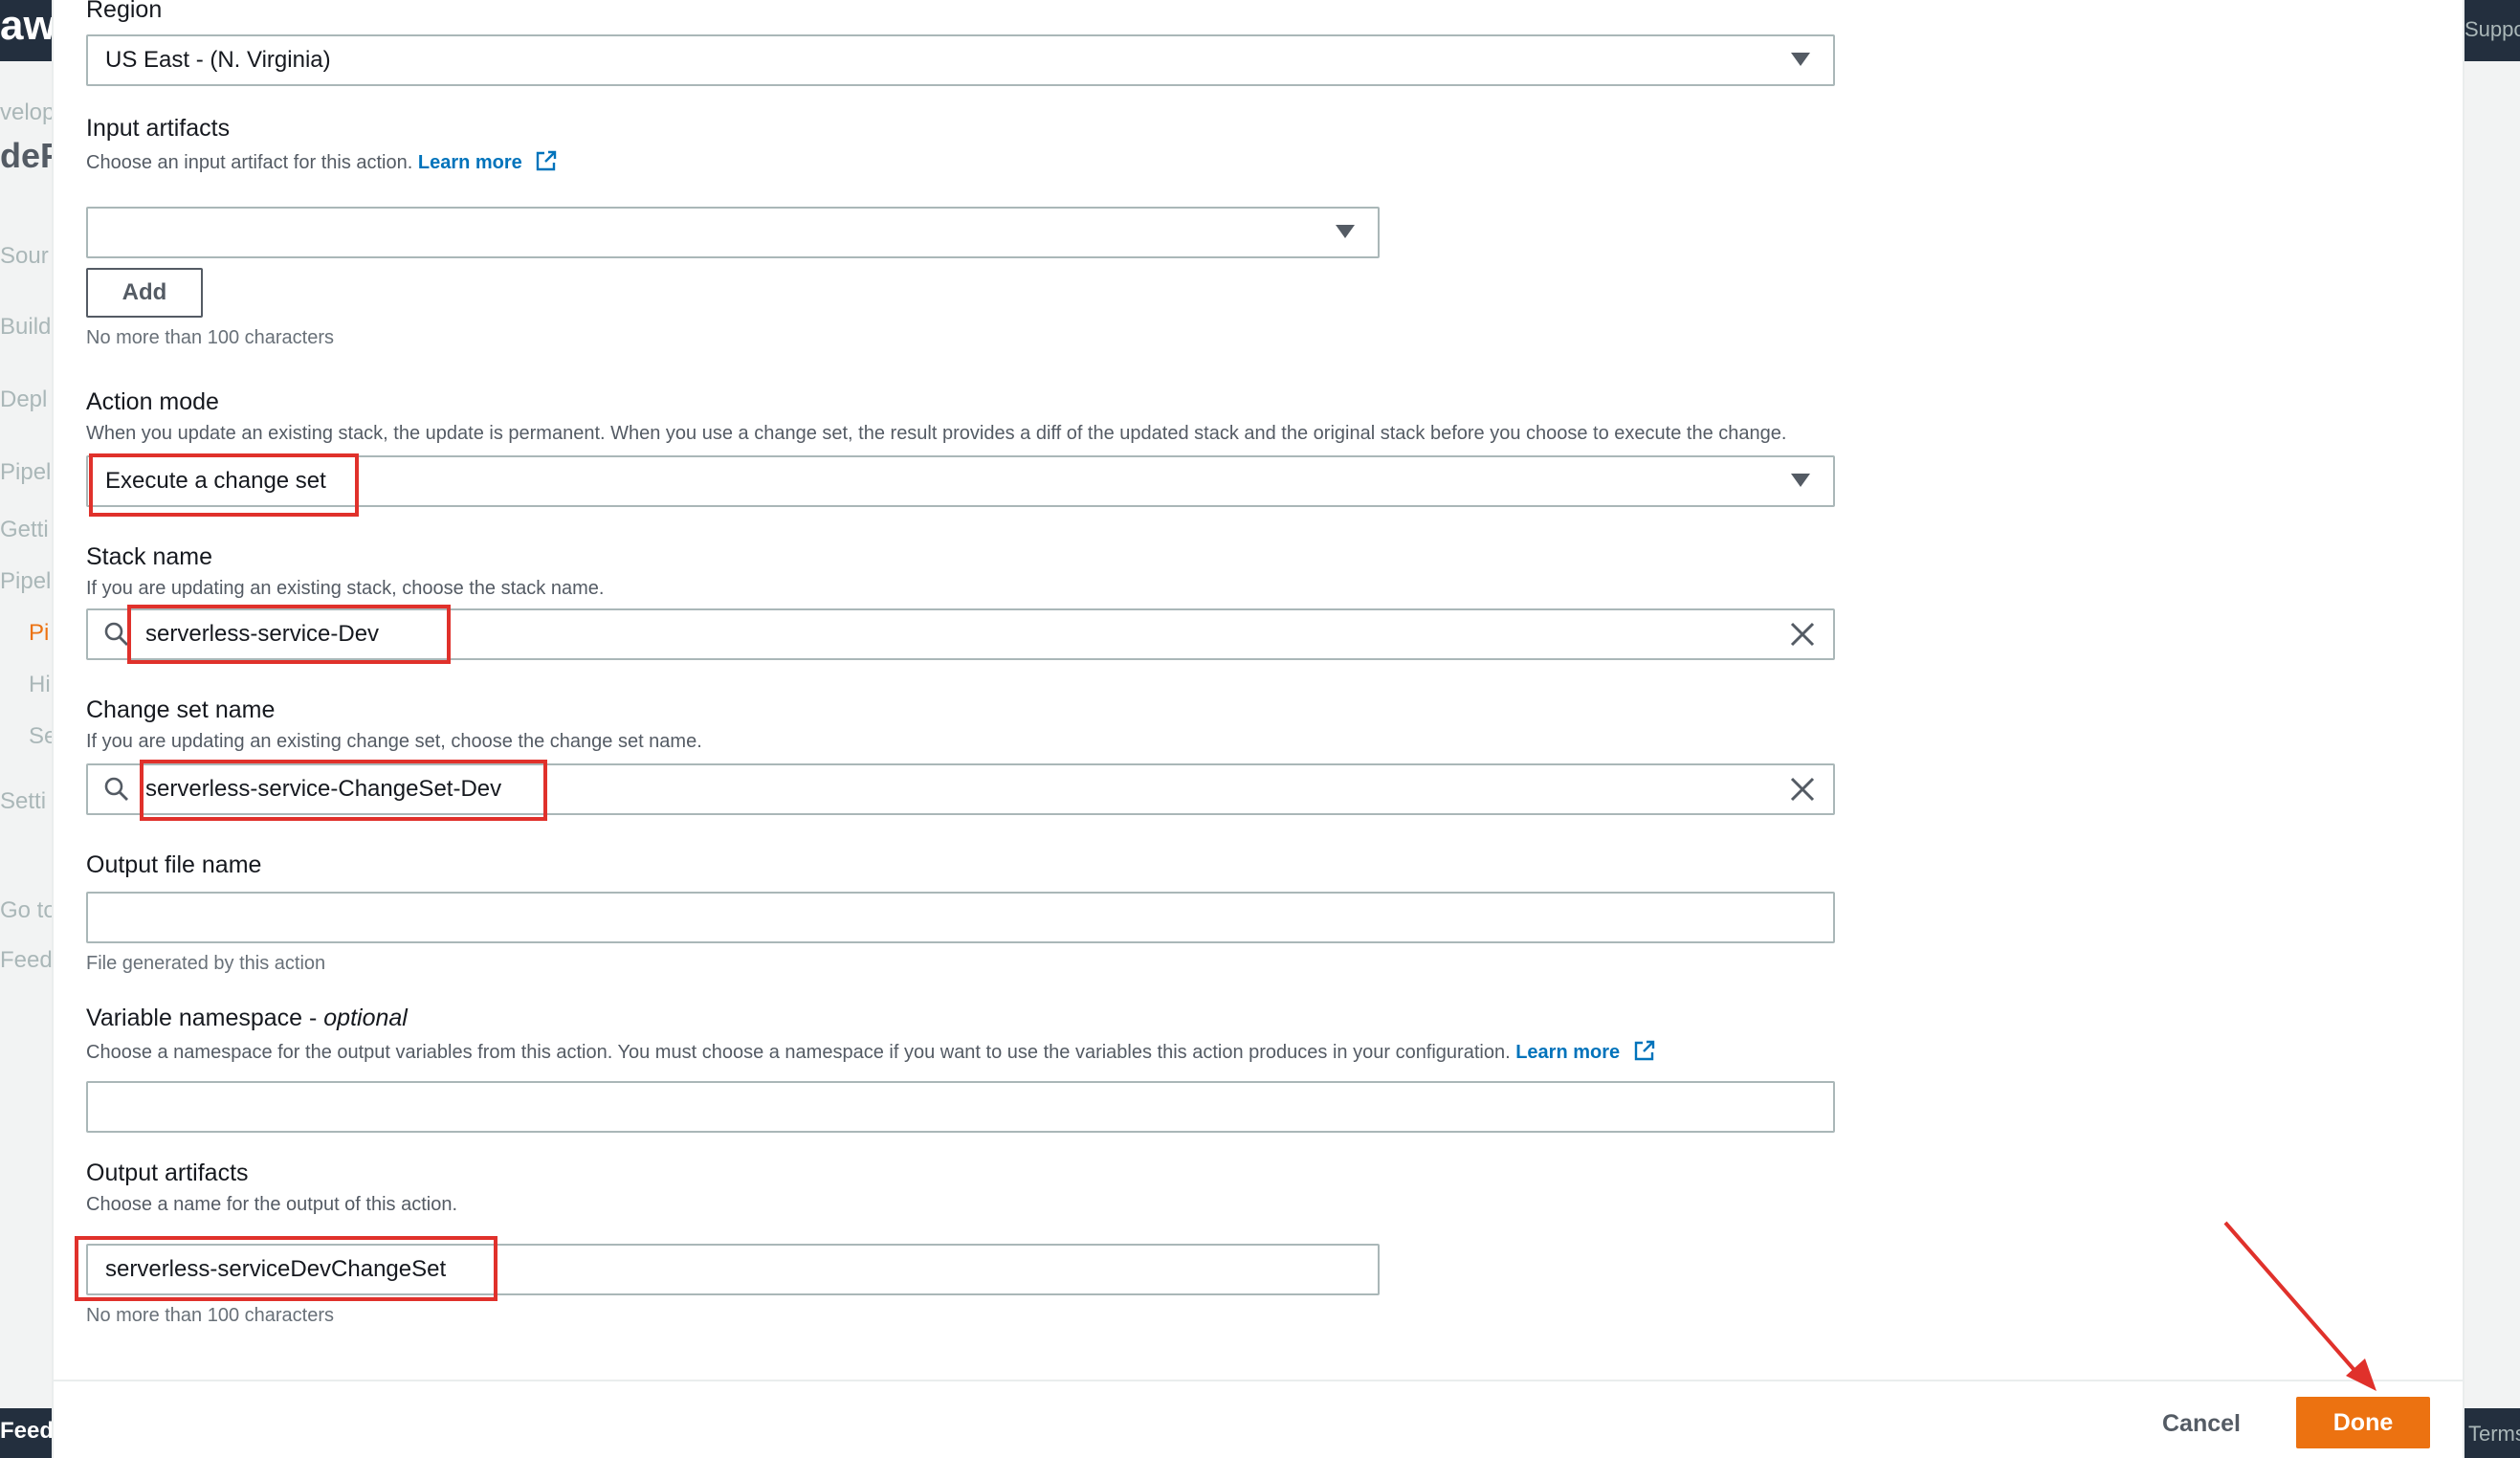  Describe the element at coordinates (168, 1173) in the screenshot. I see `output-artifacts-label: Output artifacts` at that location.